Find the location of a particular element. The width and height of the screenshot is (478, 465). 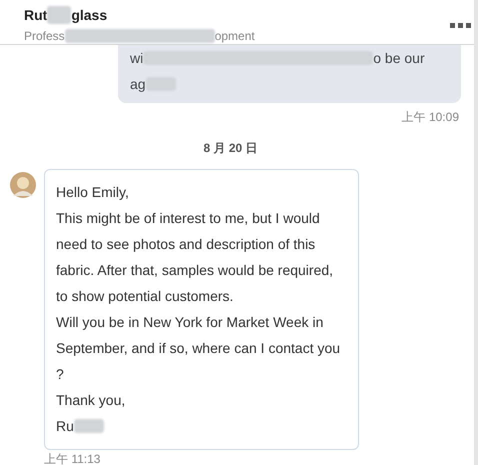

message-text: fabric. After that, samples would be required, is located at coordinates (195, 270).